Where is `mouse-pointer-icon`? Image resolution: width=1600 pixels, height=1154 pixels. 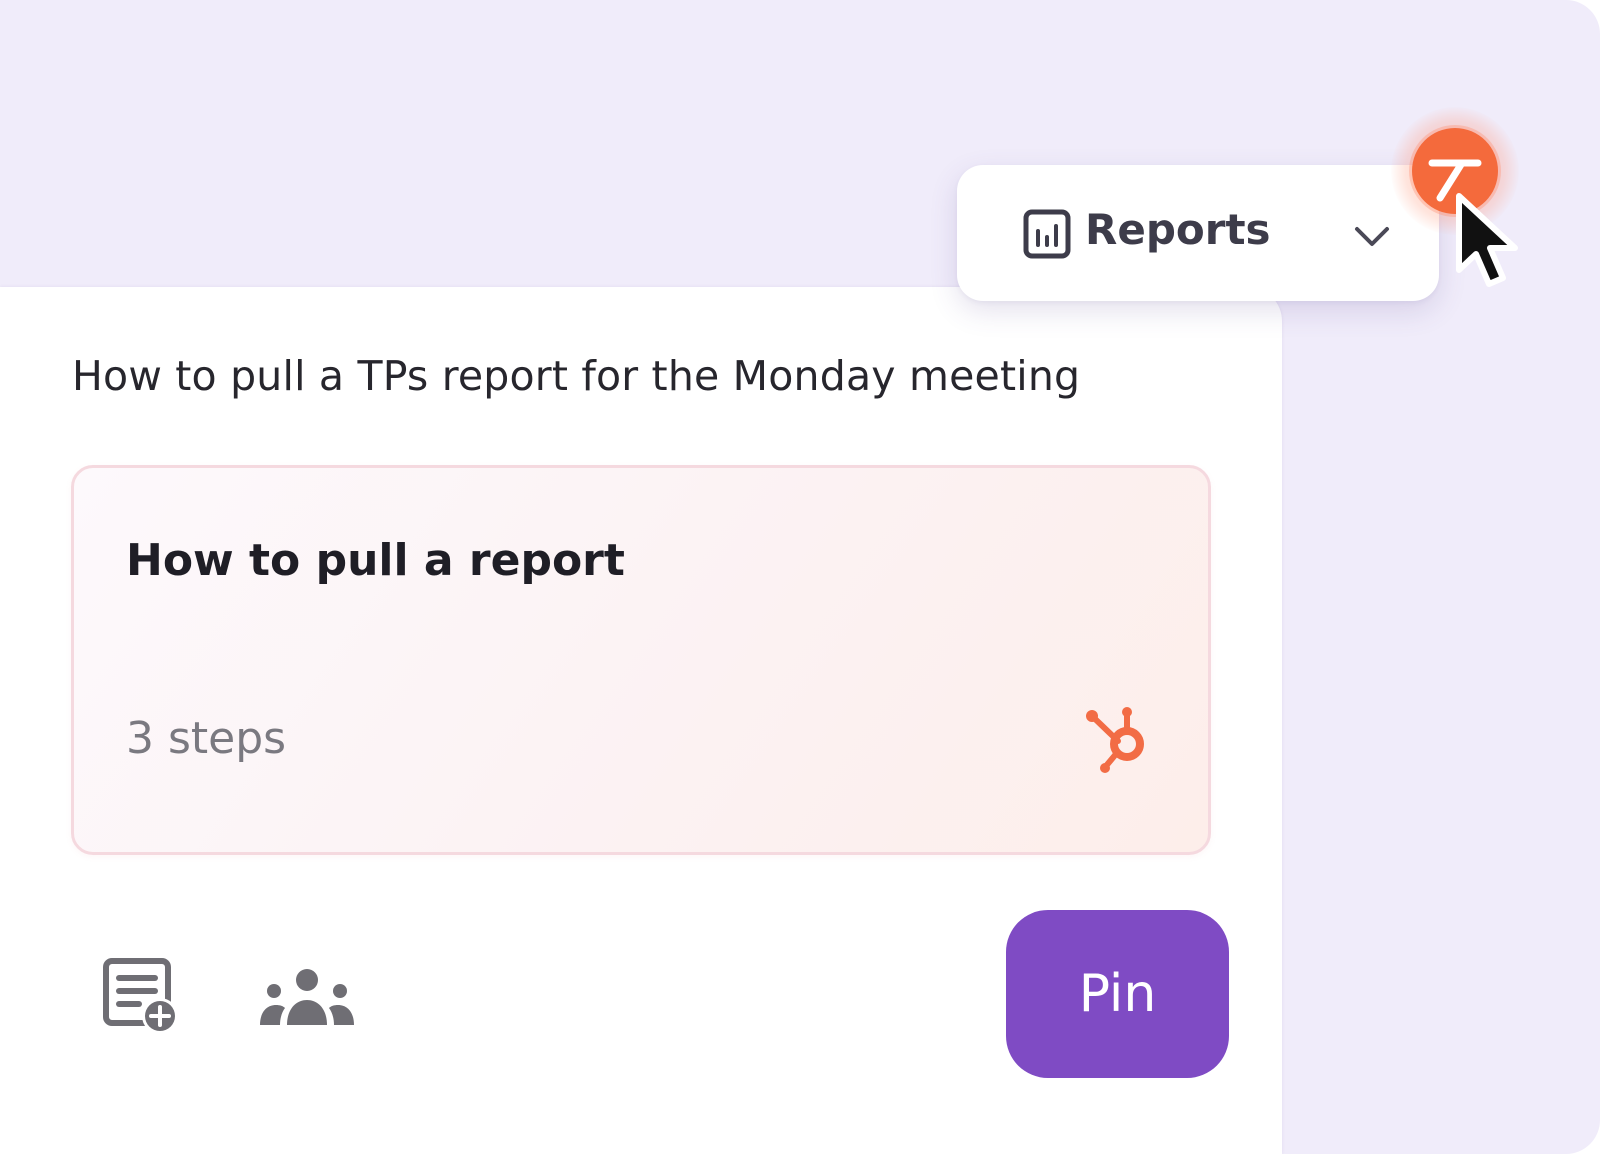
mouse-pointer-icon is located at coordinates (1487, 240).